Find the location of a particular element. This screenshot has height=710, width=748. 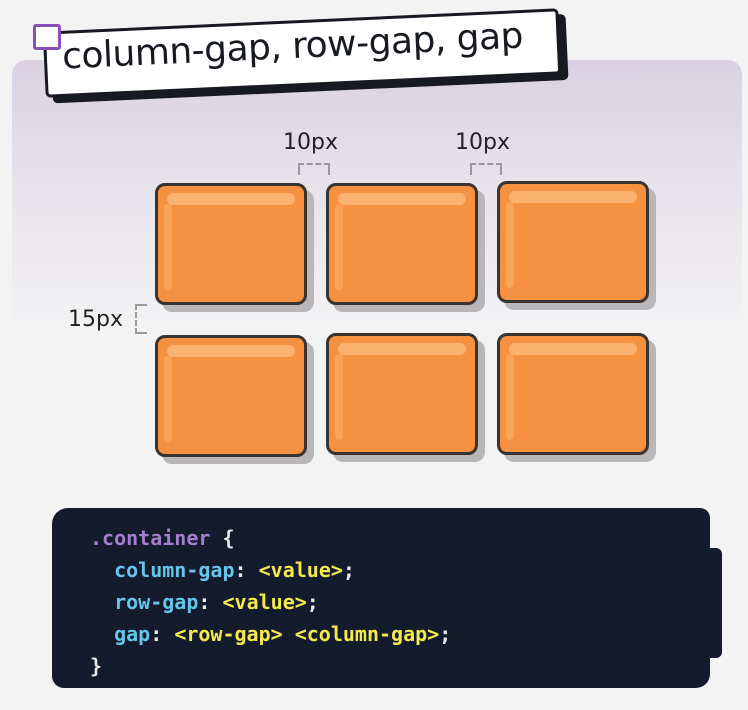

row-gap-bracket is located at coordinates (141, 319).